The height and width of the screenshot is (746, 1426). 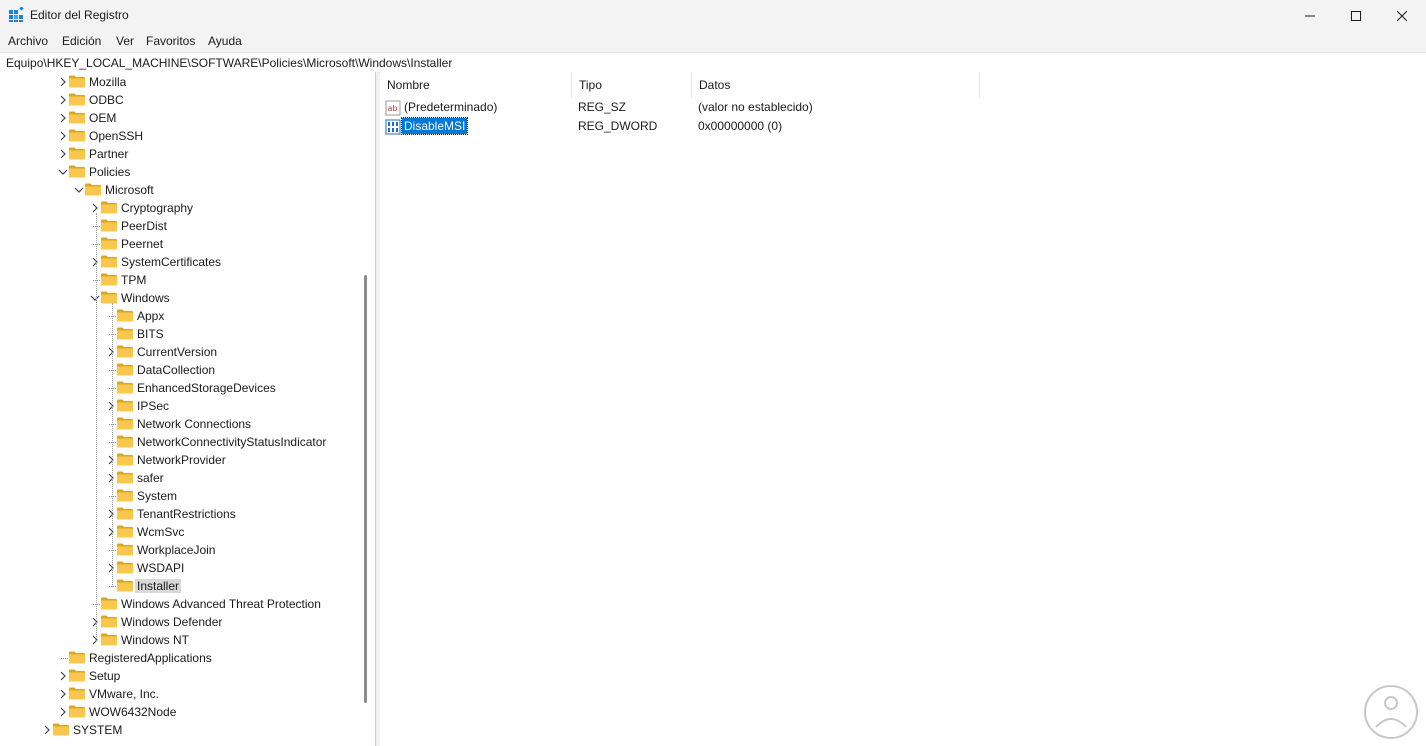 I want to click on tree-item-label: Appx, so click(x=150, y=316).